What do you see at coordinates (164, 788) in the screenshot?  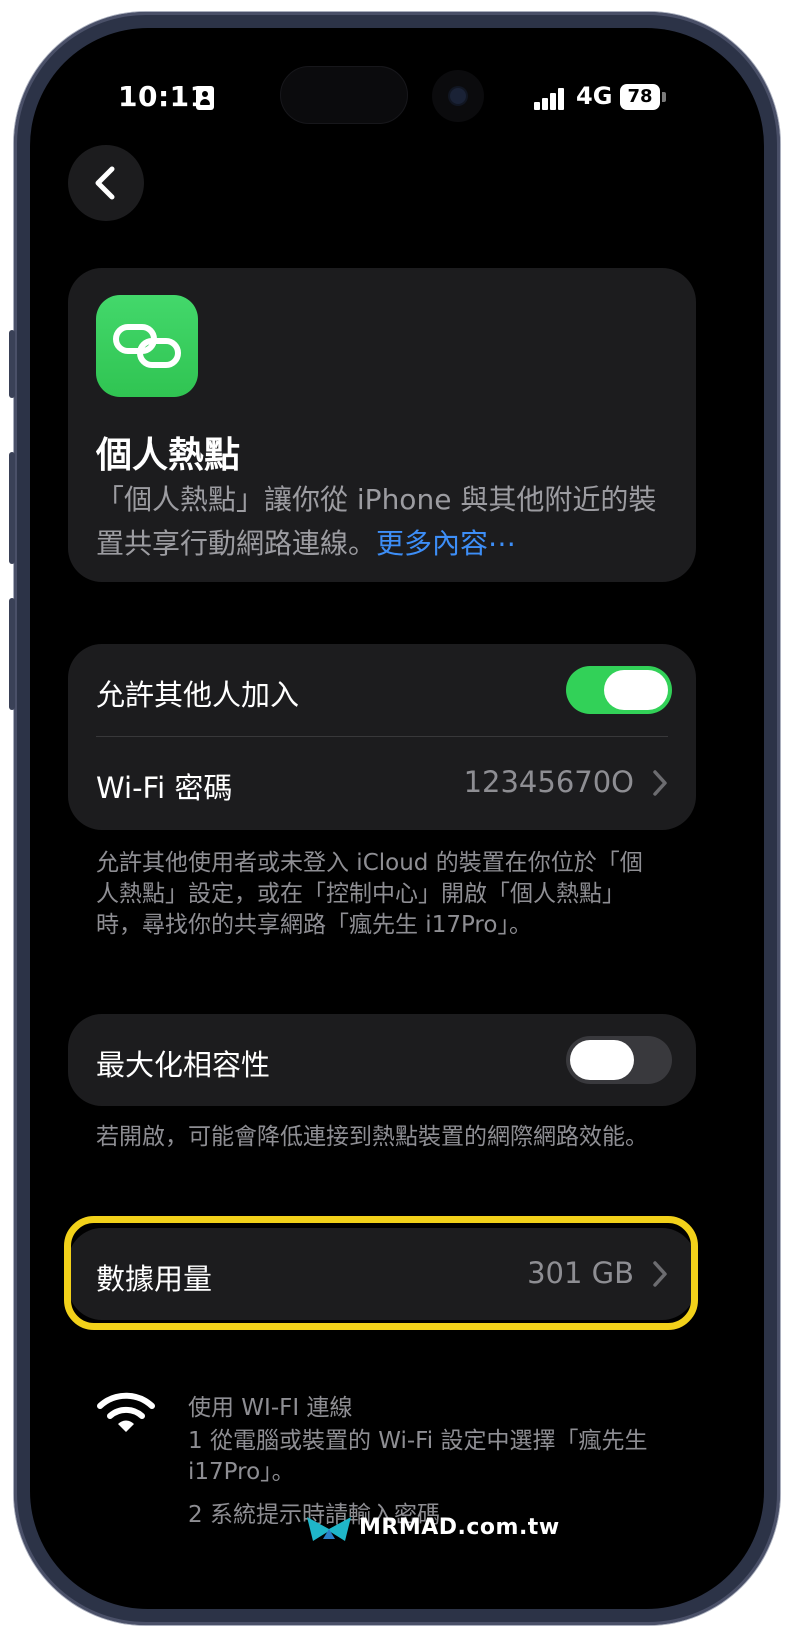 I see `wifi-password-label: Wi-Fi 密碼` at bounding box center [164, 788].